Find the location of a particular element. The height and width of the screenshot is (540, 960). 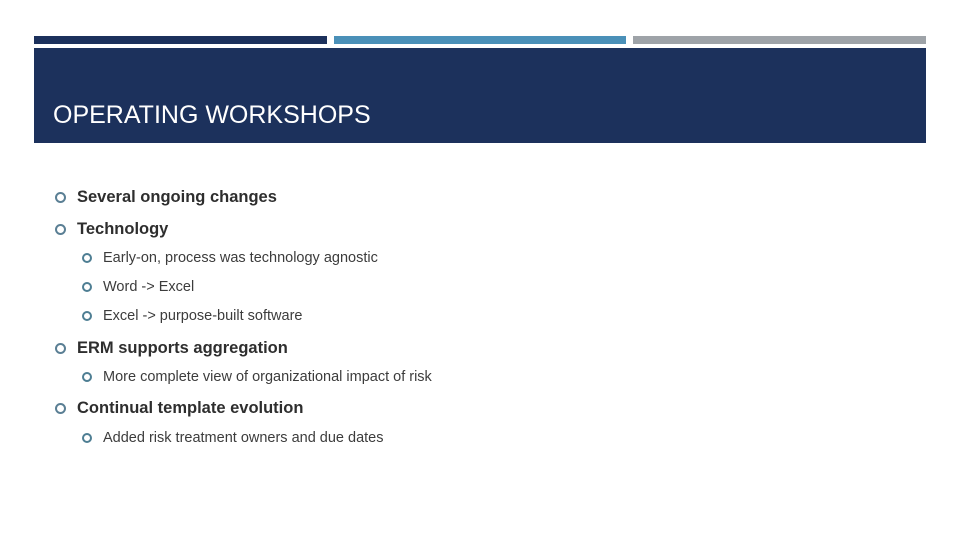

bullet-text: Continual template evolution is located at coordinates (190, 407).